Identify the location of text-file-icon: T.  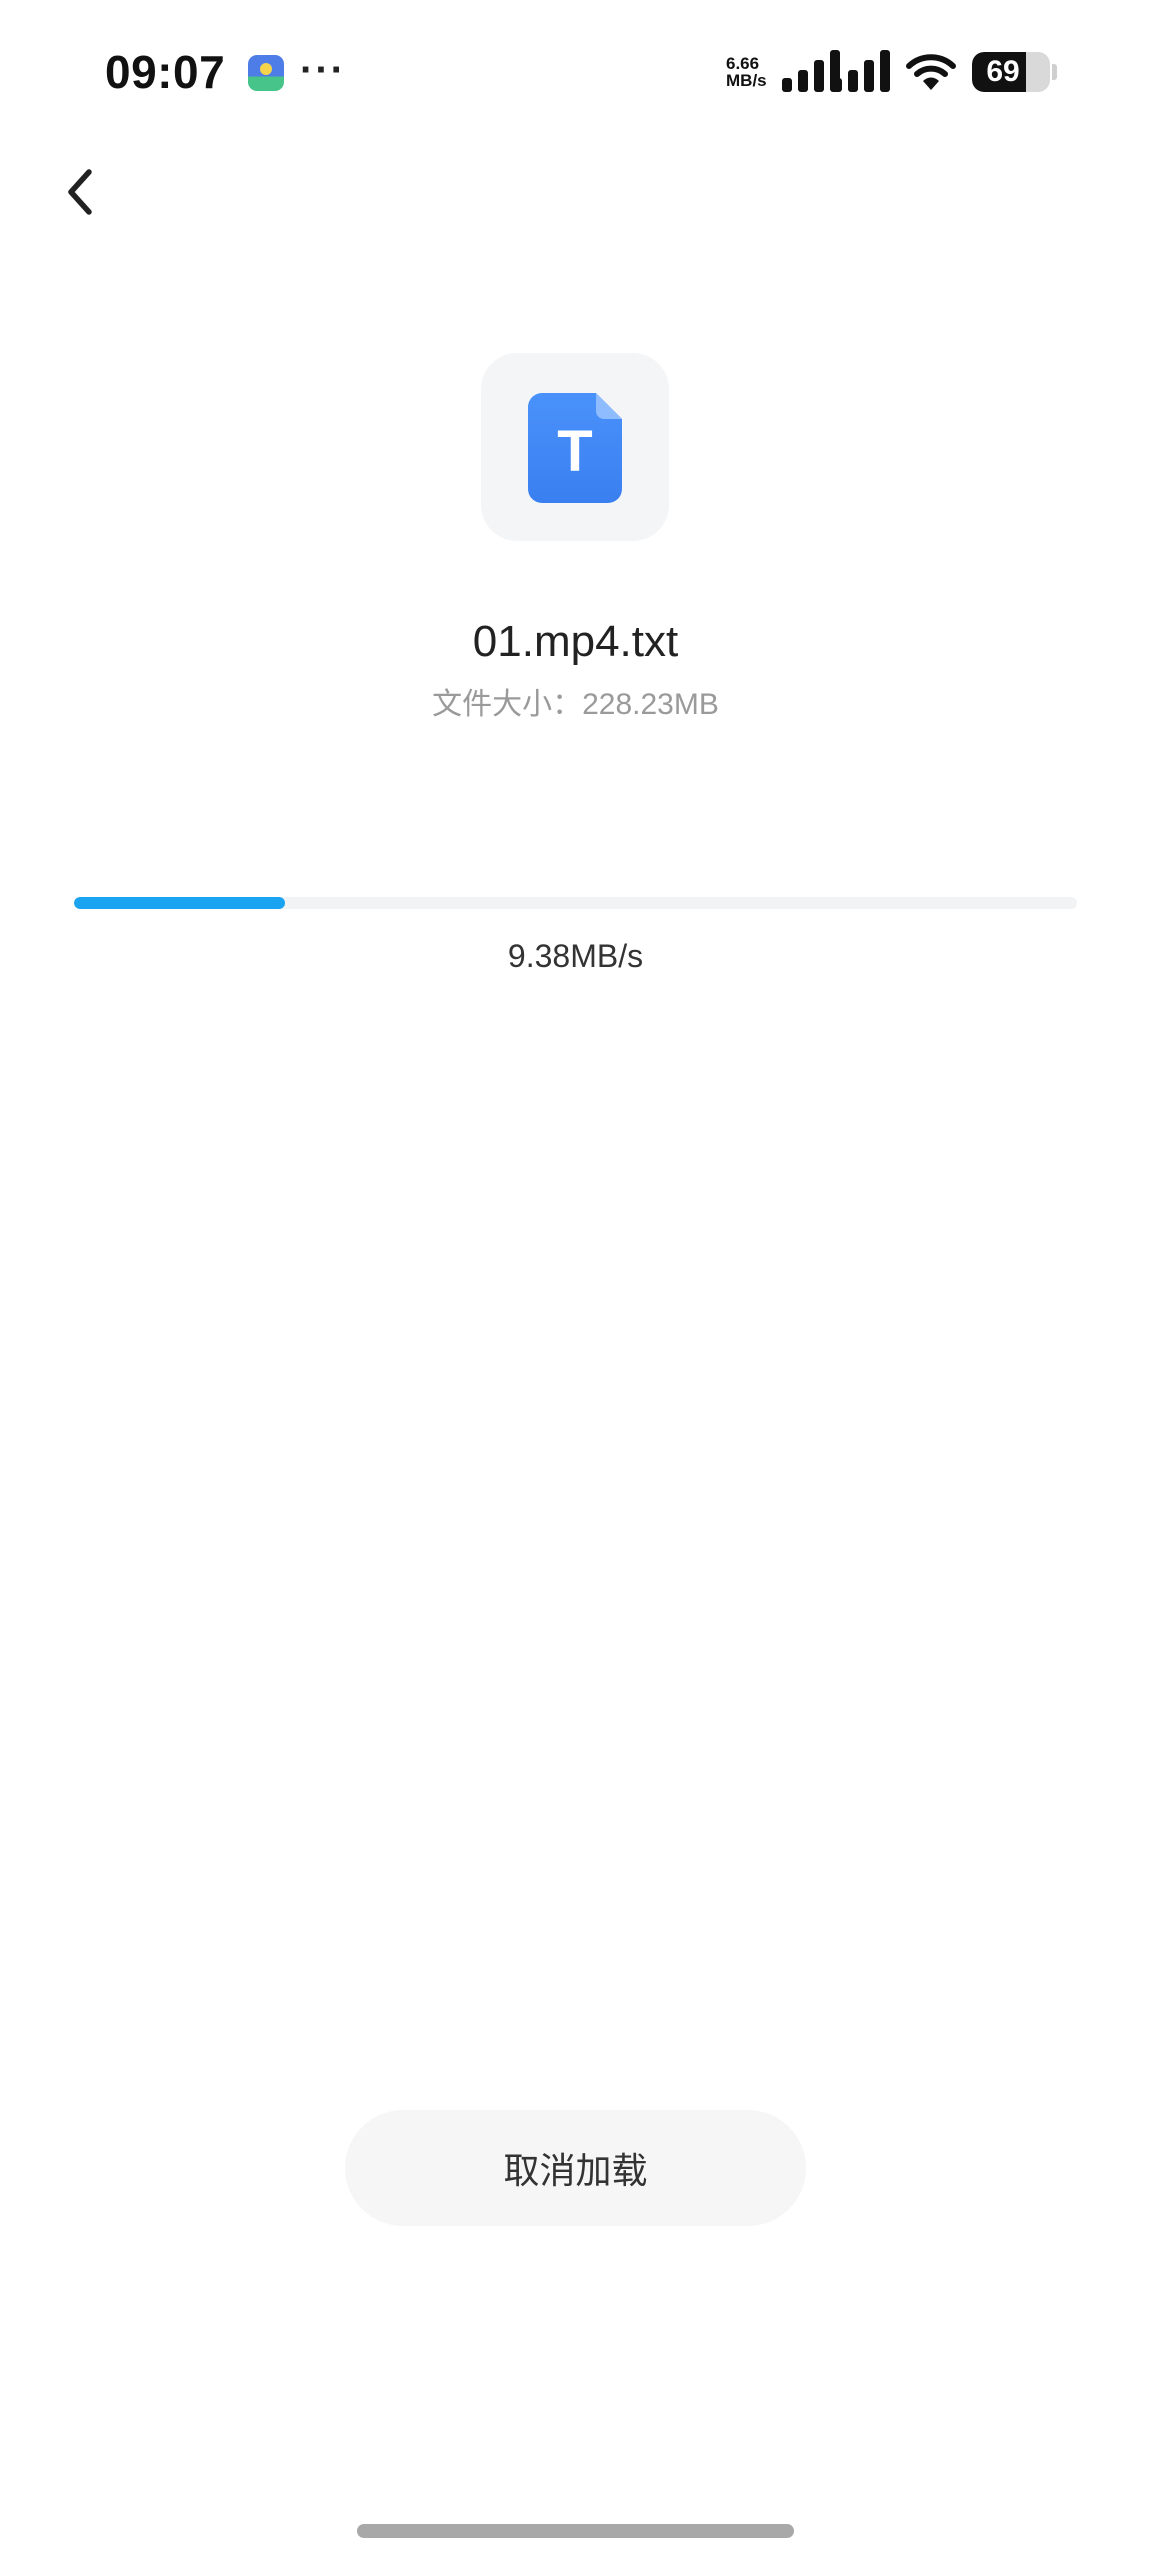
(575, 448).